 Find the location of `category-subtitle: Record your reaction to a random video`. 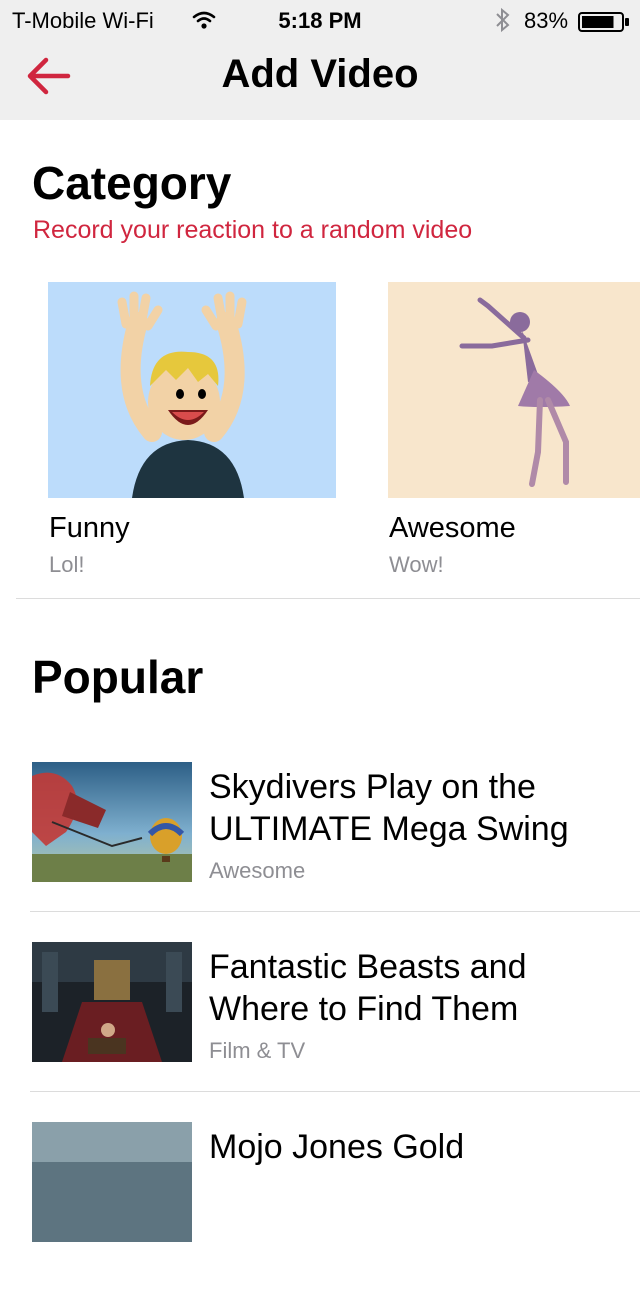

category-subtitle: Record your reaction to a random video is located at coordinates (253, 230).